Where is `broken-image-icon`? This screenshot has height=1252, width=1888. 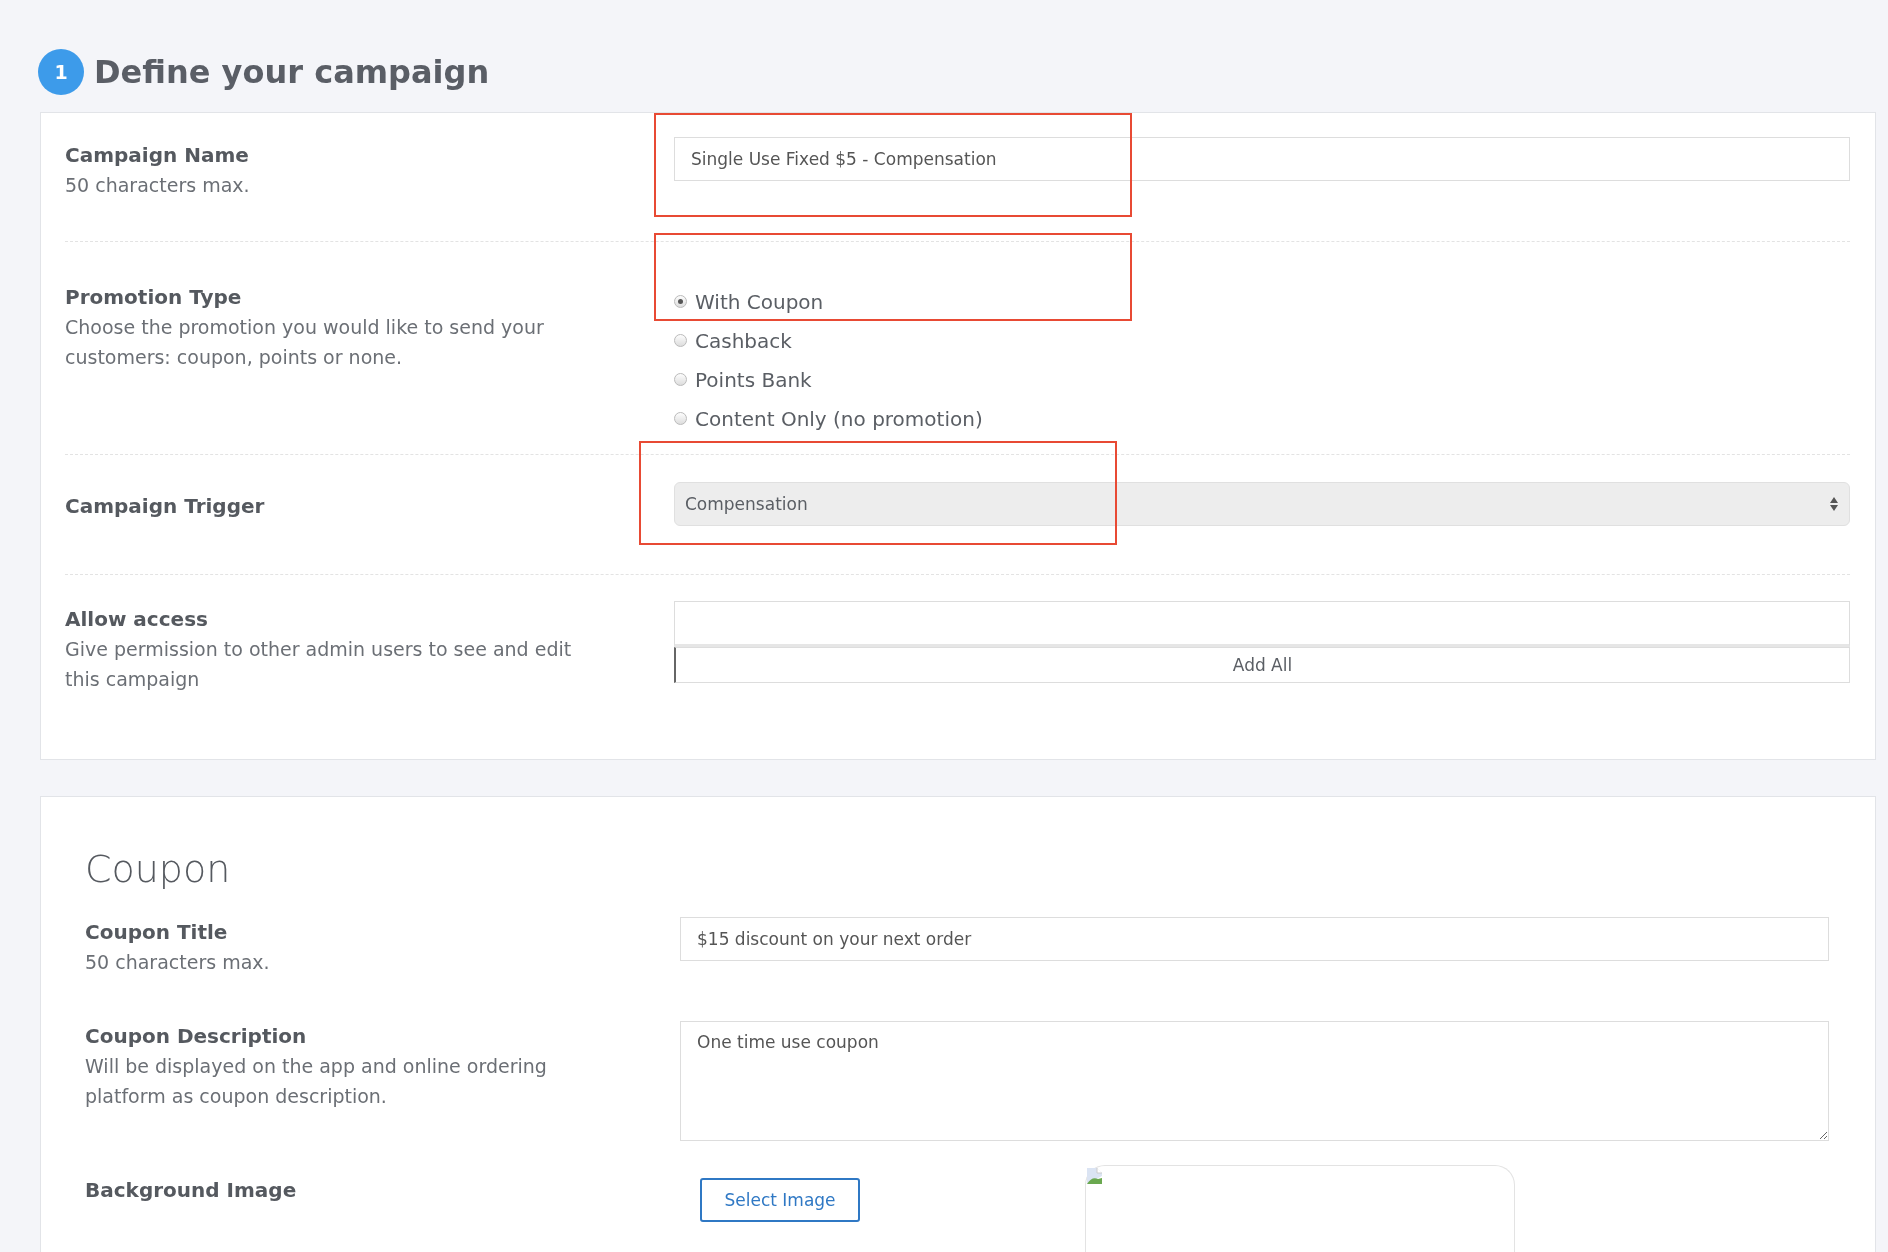
broken-image-icon is located at coordinates (1095, 1176).